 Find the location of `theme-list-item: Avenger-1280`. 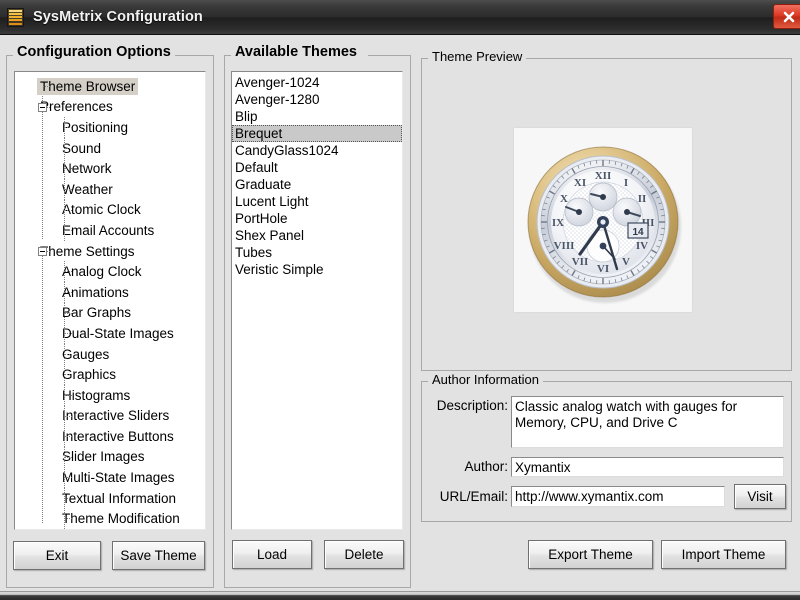

theme-list-item: Avenger-1280 is located at coordinates (317, 99).